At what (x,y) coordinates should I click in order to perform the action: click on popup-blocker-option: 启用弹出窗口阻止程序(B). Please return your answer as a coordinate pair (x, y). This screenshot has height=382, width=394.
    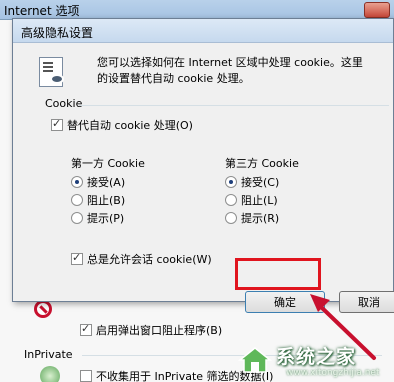
    Looking at the image, I should click on (151, 330).